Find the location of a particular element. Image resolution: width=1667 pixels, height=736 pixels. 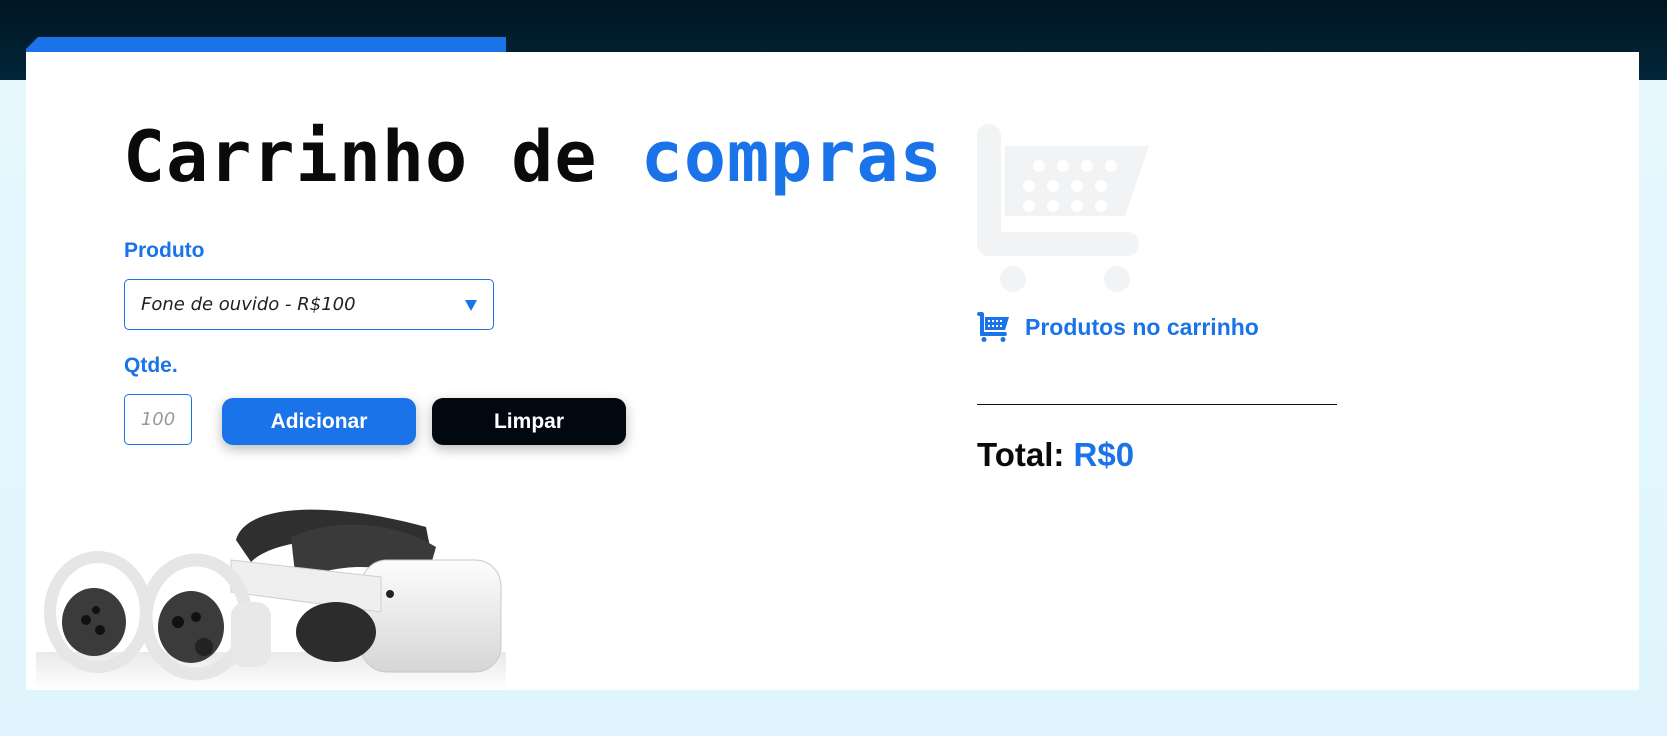

qty-label: Qtde. is located at coordinates (151, 365).